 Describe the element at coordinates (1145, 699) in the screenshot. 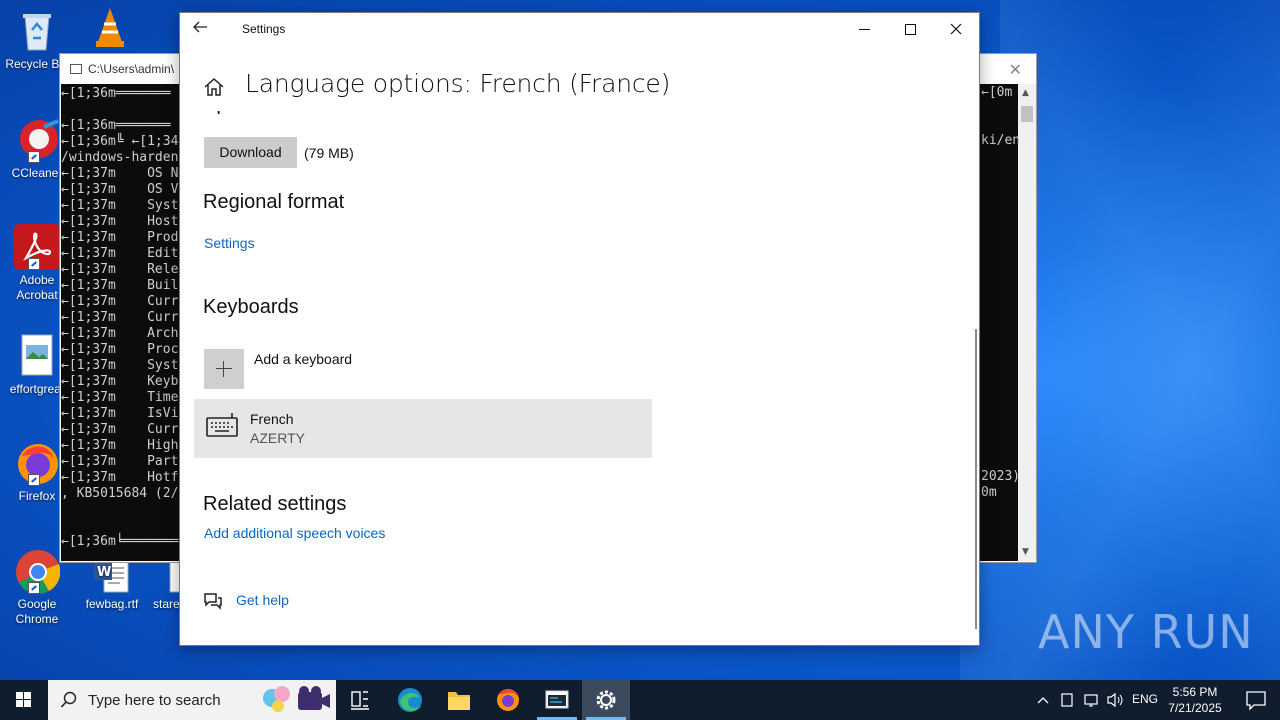

I see `language-indicator: ENG` at that location.